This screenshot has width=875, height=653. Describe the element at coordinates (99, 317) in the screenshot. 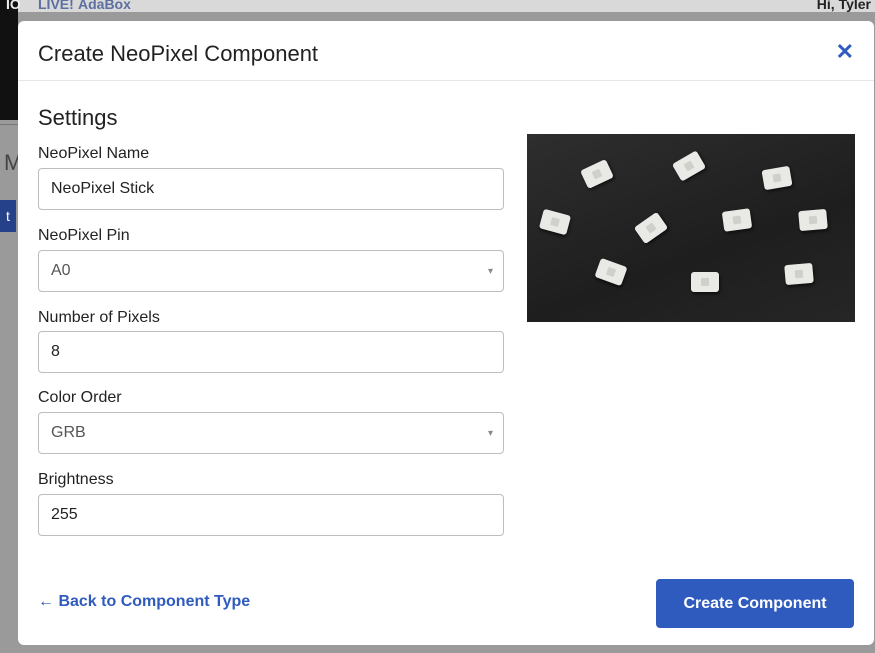

I see `number-of-pixels-label: Number of Pixels` at that location.